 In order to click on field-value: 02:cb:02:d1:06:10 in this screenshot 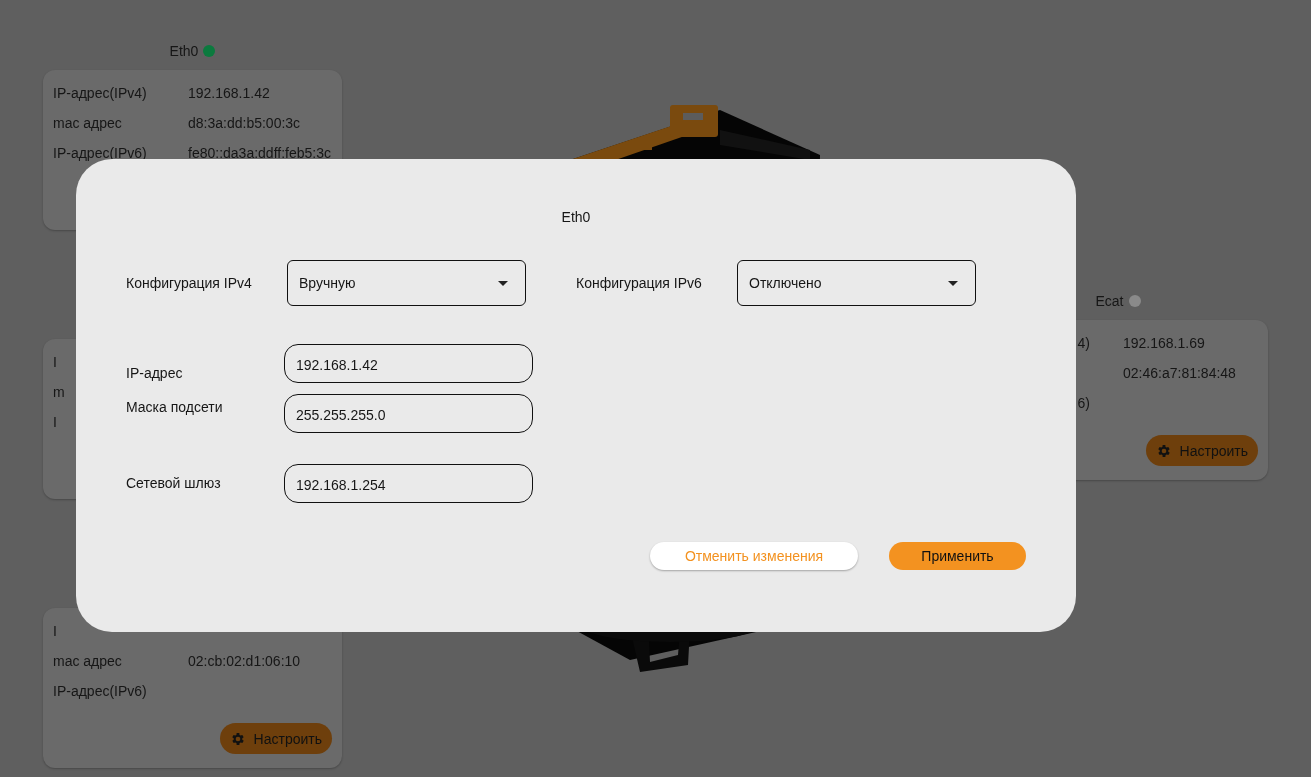, I will do `click(244, 661)`.